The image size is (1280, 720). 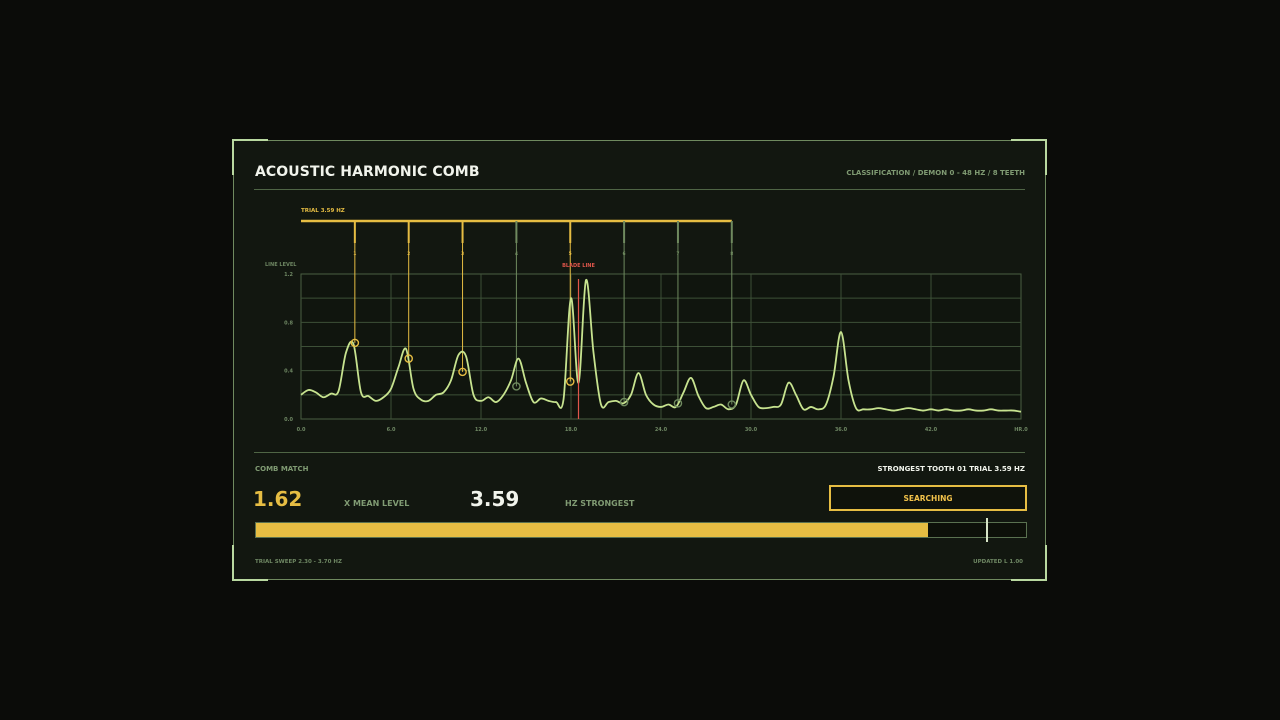 I want to click on comb-tooth-number: 8, so click(x=731, y=254).